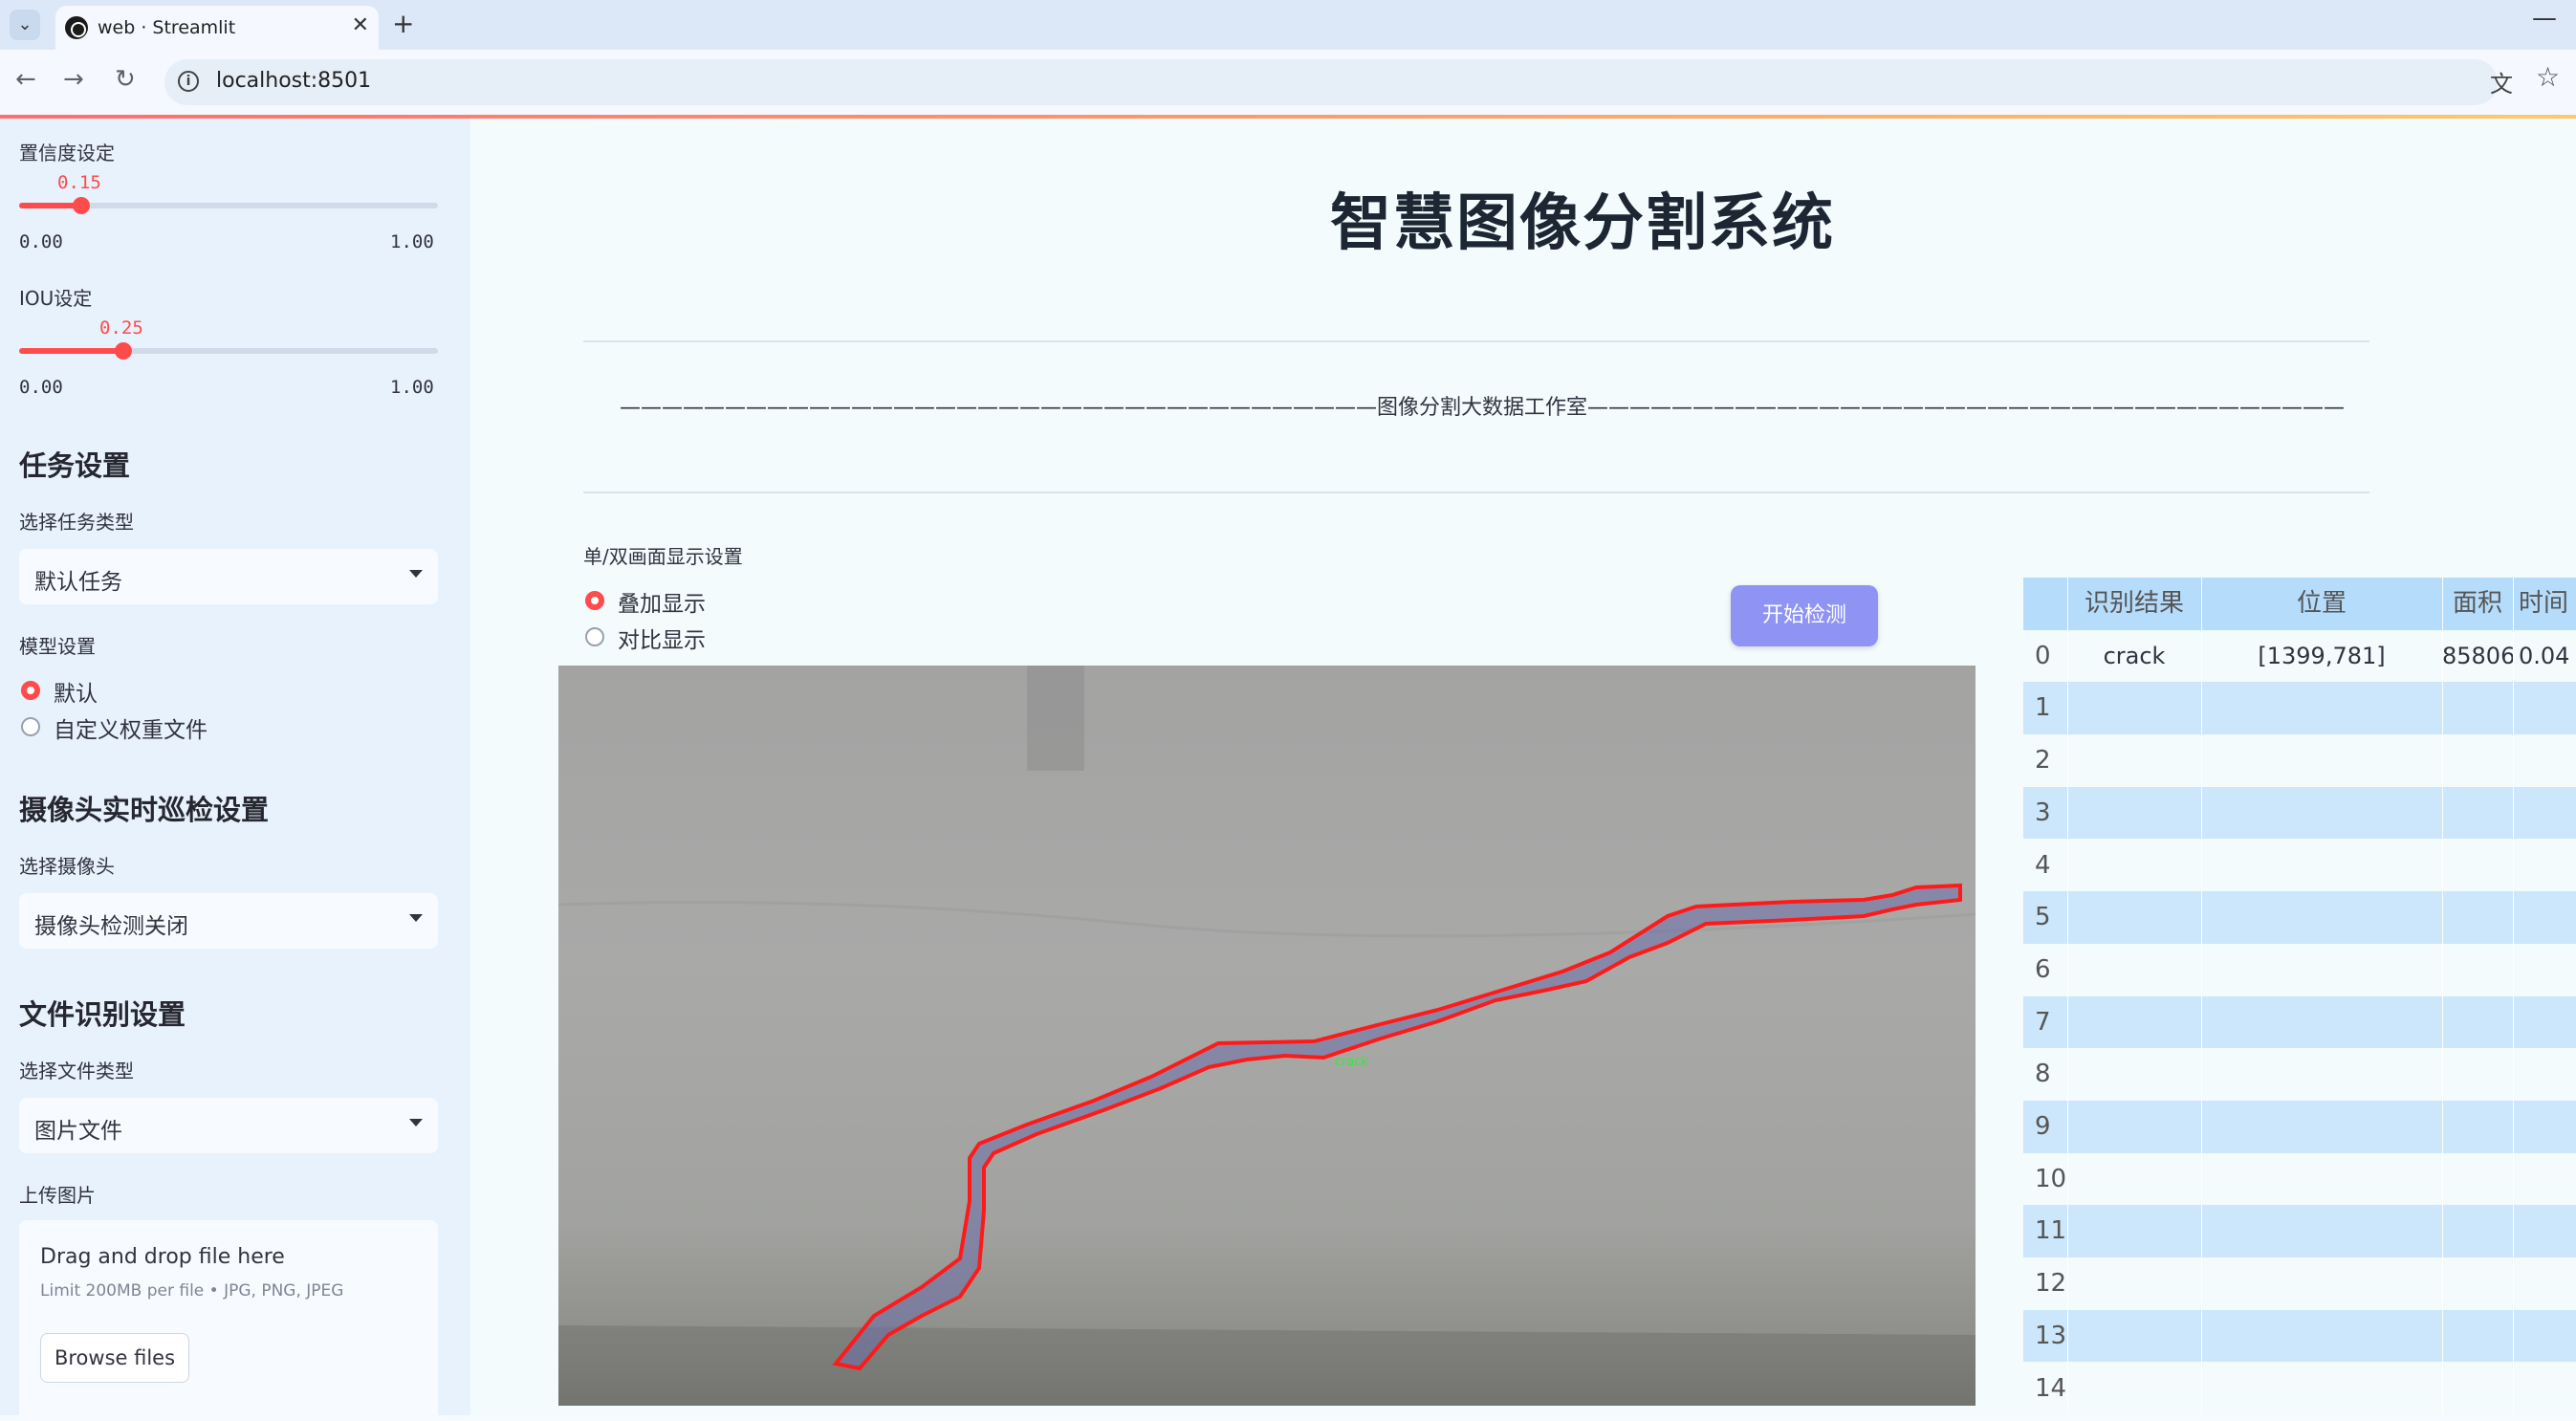 The width and height of the screenshot is (2576, 1421). What do you see at coordinates (41, 387) in the screenshot?
I see `slider-min: 0.00` at bounding box center [41, 387].